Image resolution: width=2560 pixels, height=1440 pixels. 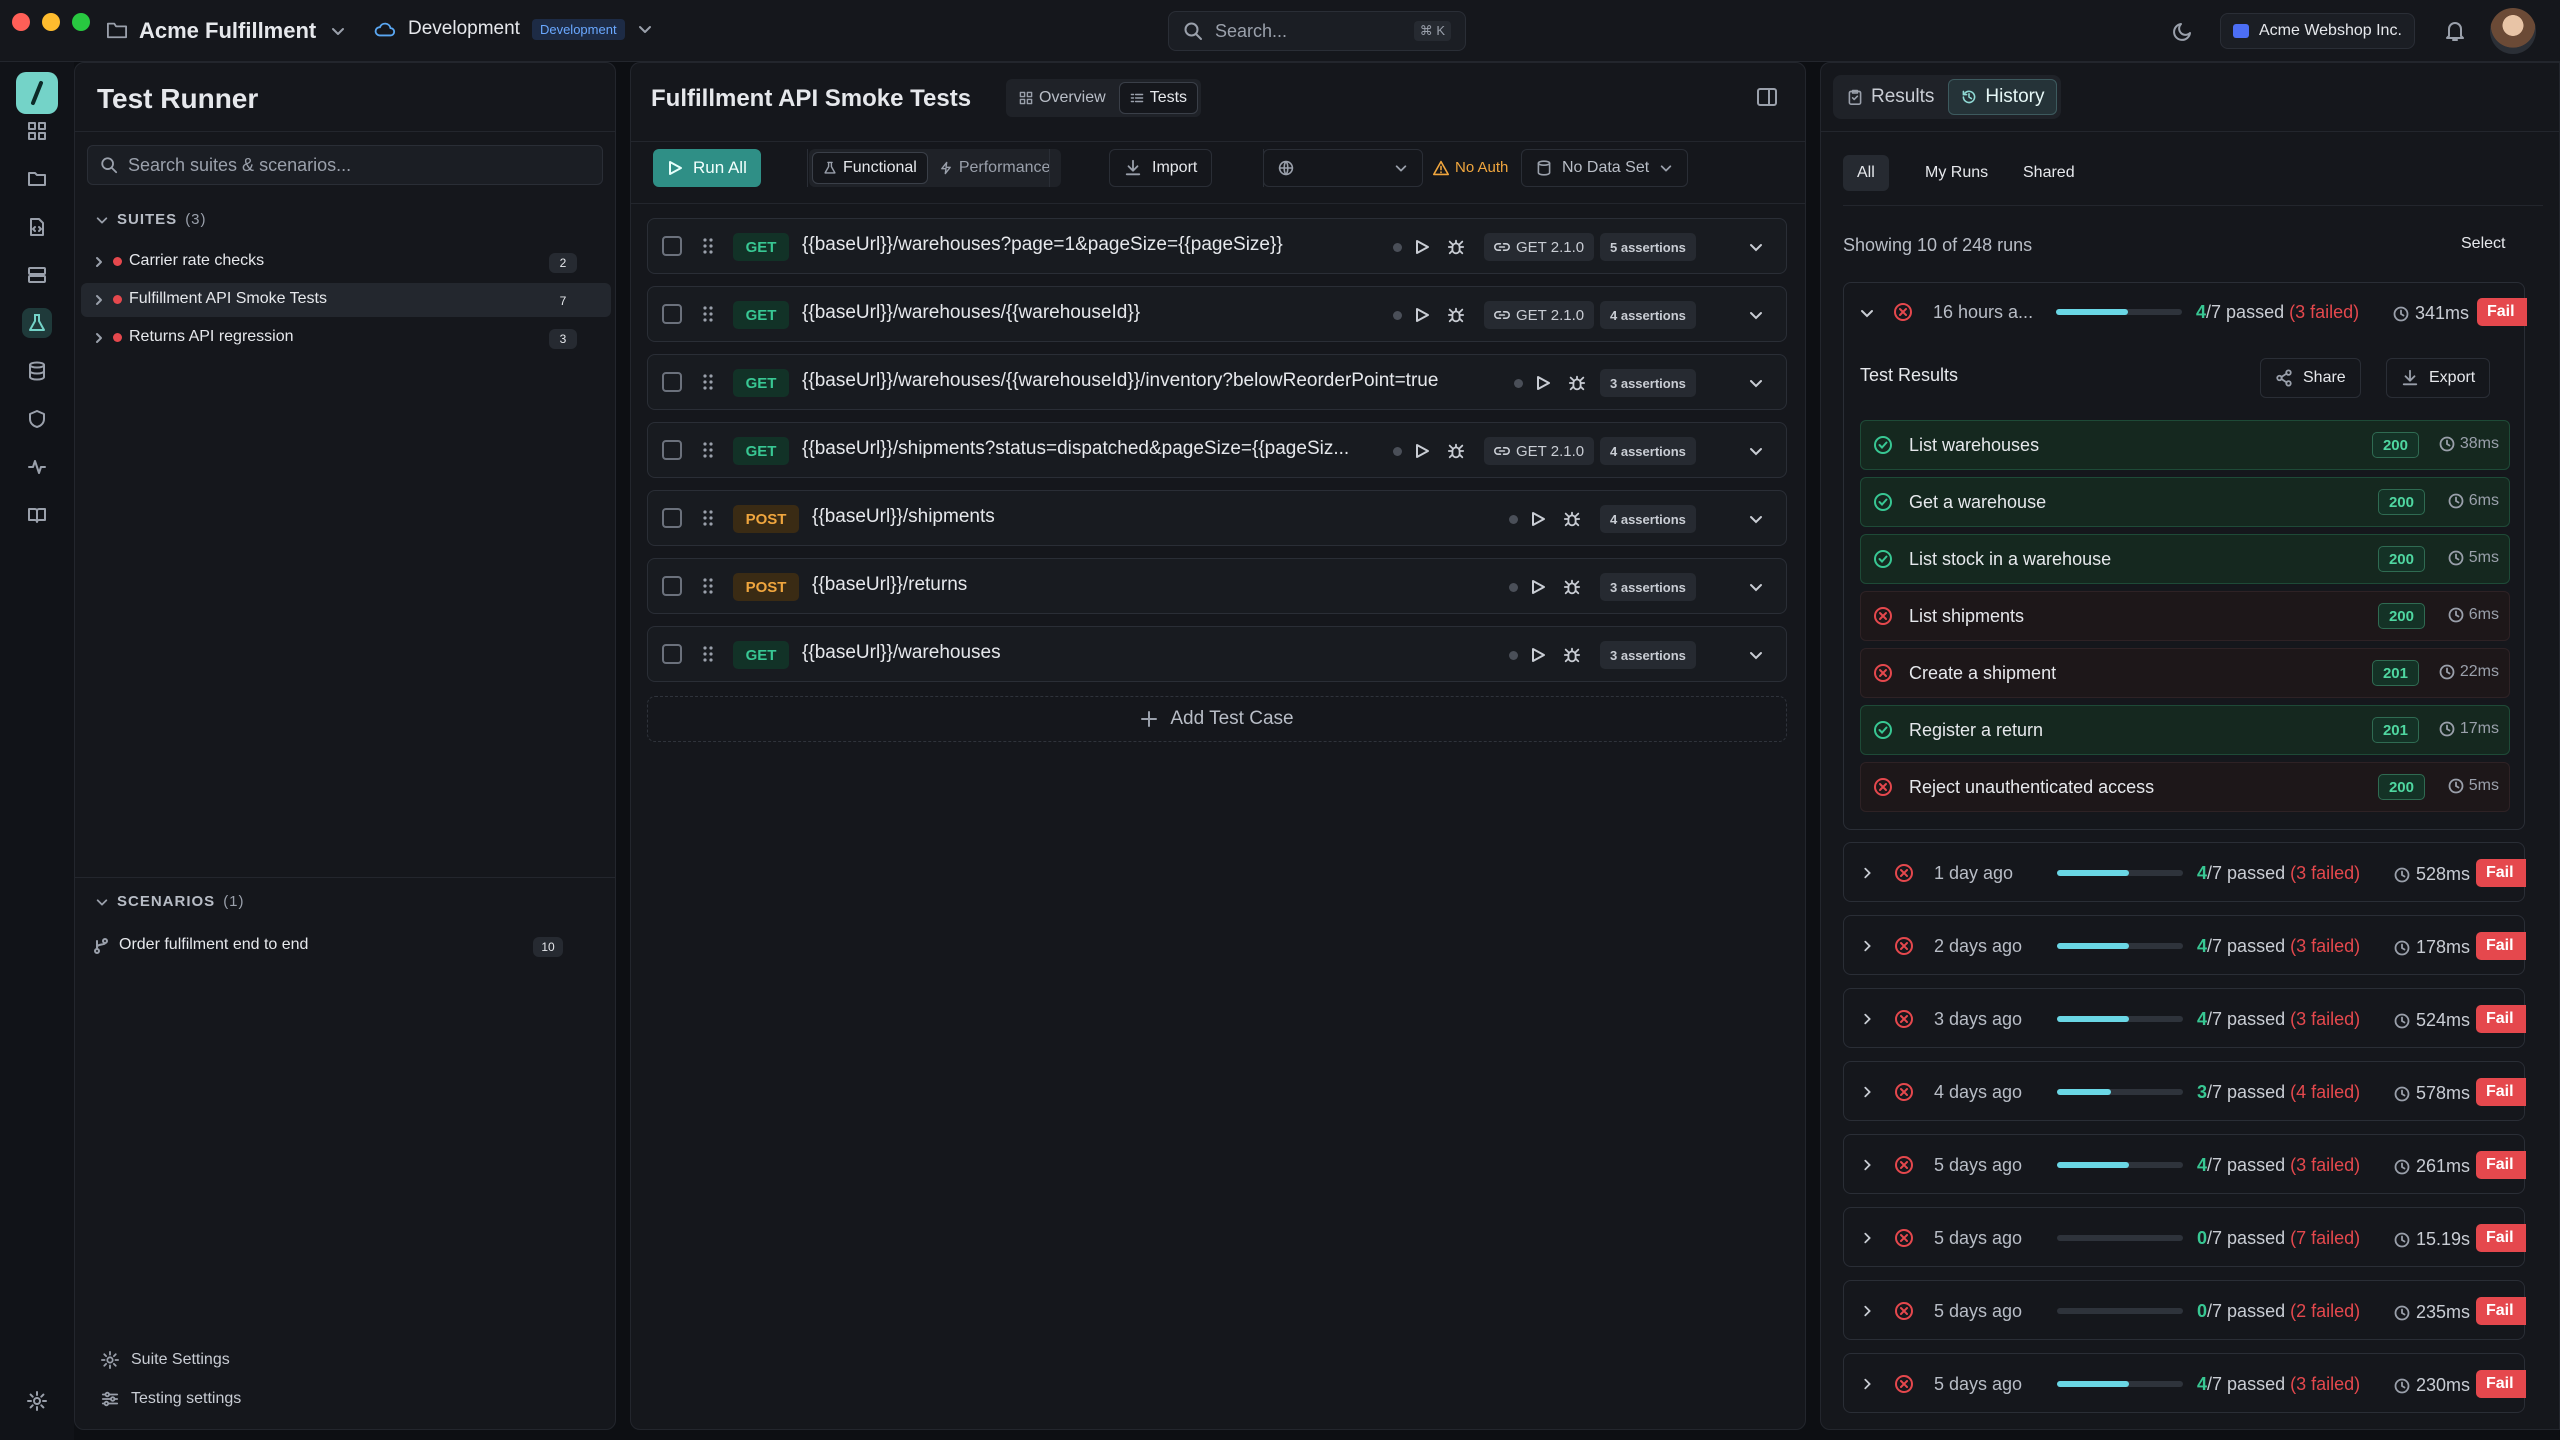 What do you see at coordinates (2317, 31) in the screenshot?
I see `organization-switcher: Acme Webshop Inc.` at bounding box center [2317, 31].